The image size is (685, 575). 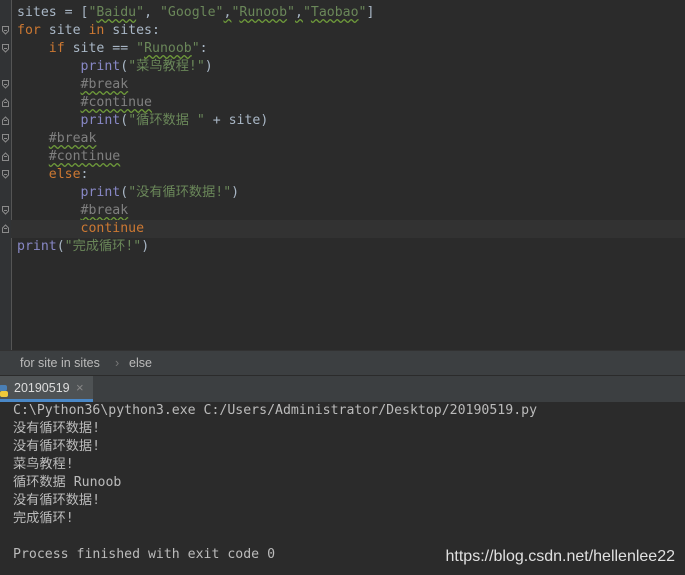 I want to click on code-token: + site), so click(x=236, y=120).